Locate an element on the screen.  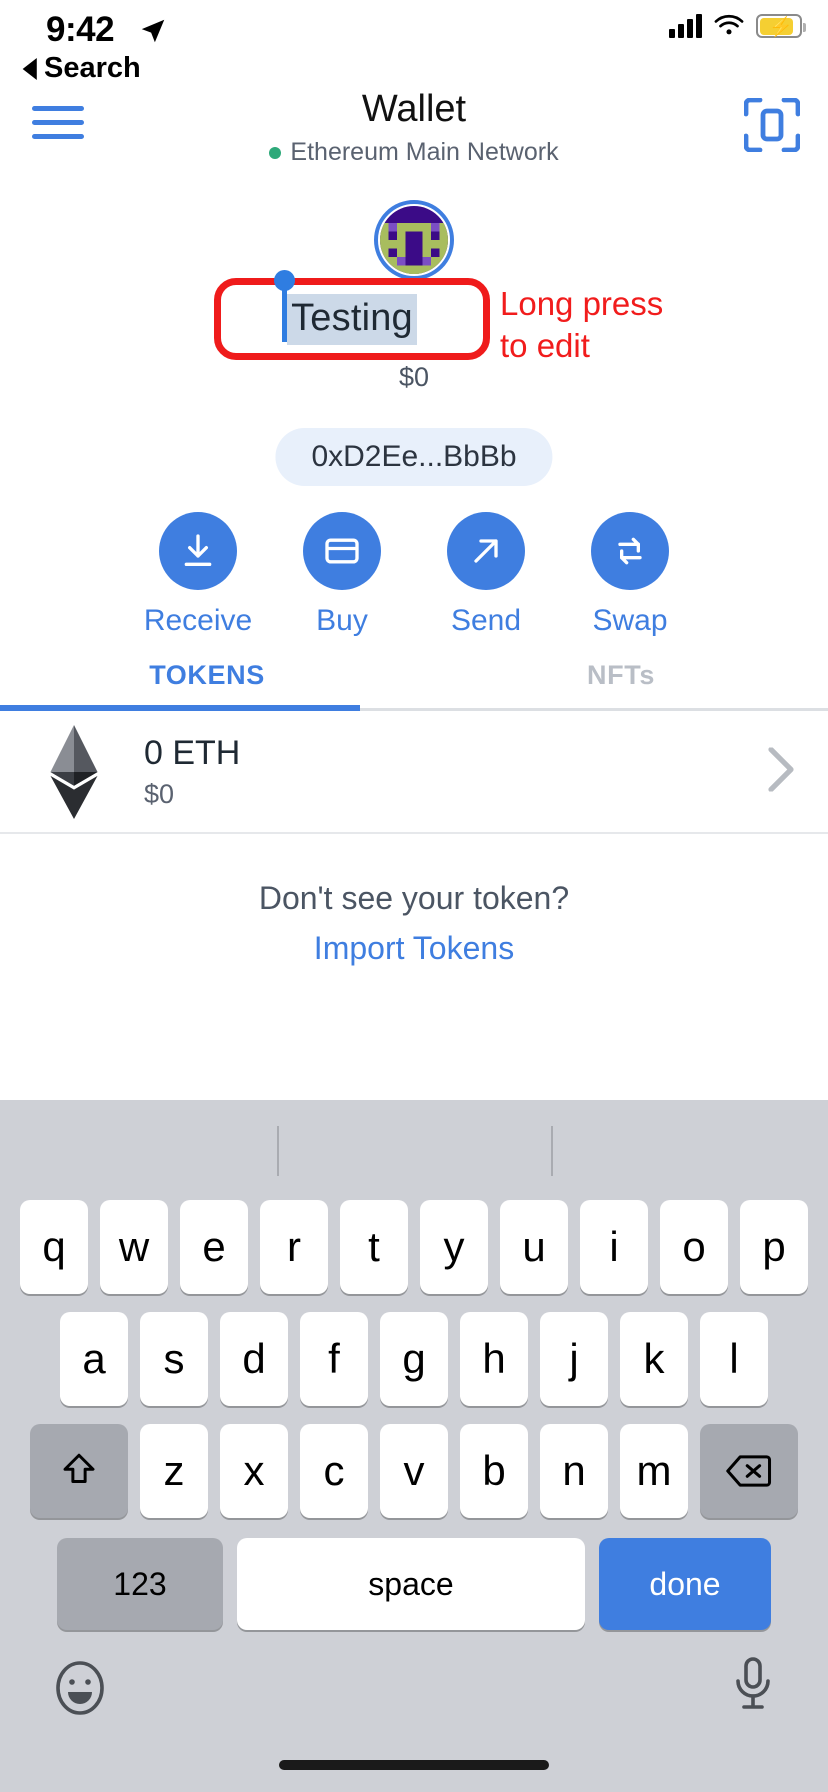
annotation-long-press-to-edit: Long press to edit is located at coordinates (581, 325).